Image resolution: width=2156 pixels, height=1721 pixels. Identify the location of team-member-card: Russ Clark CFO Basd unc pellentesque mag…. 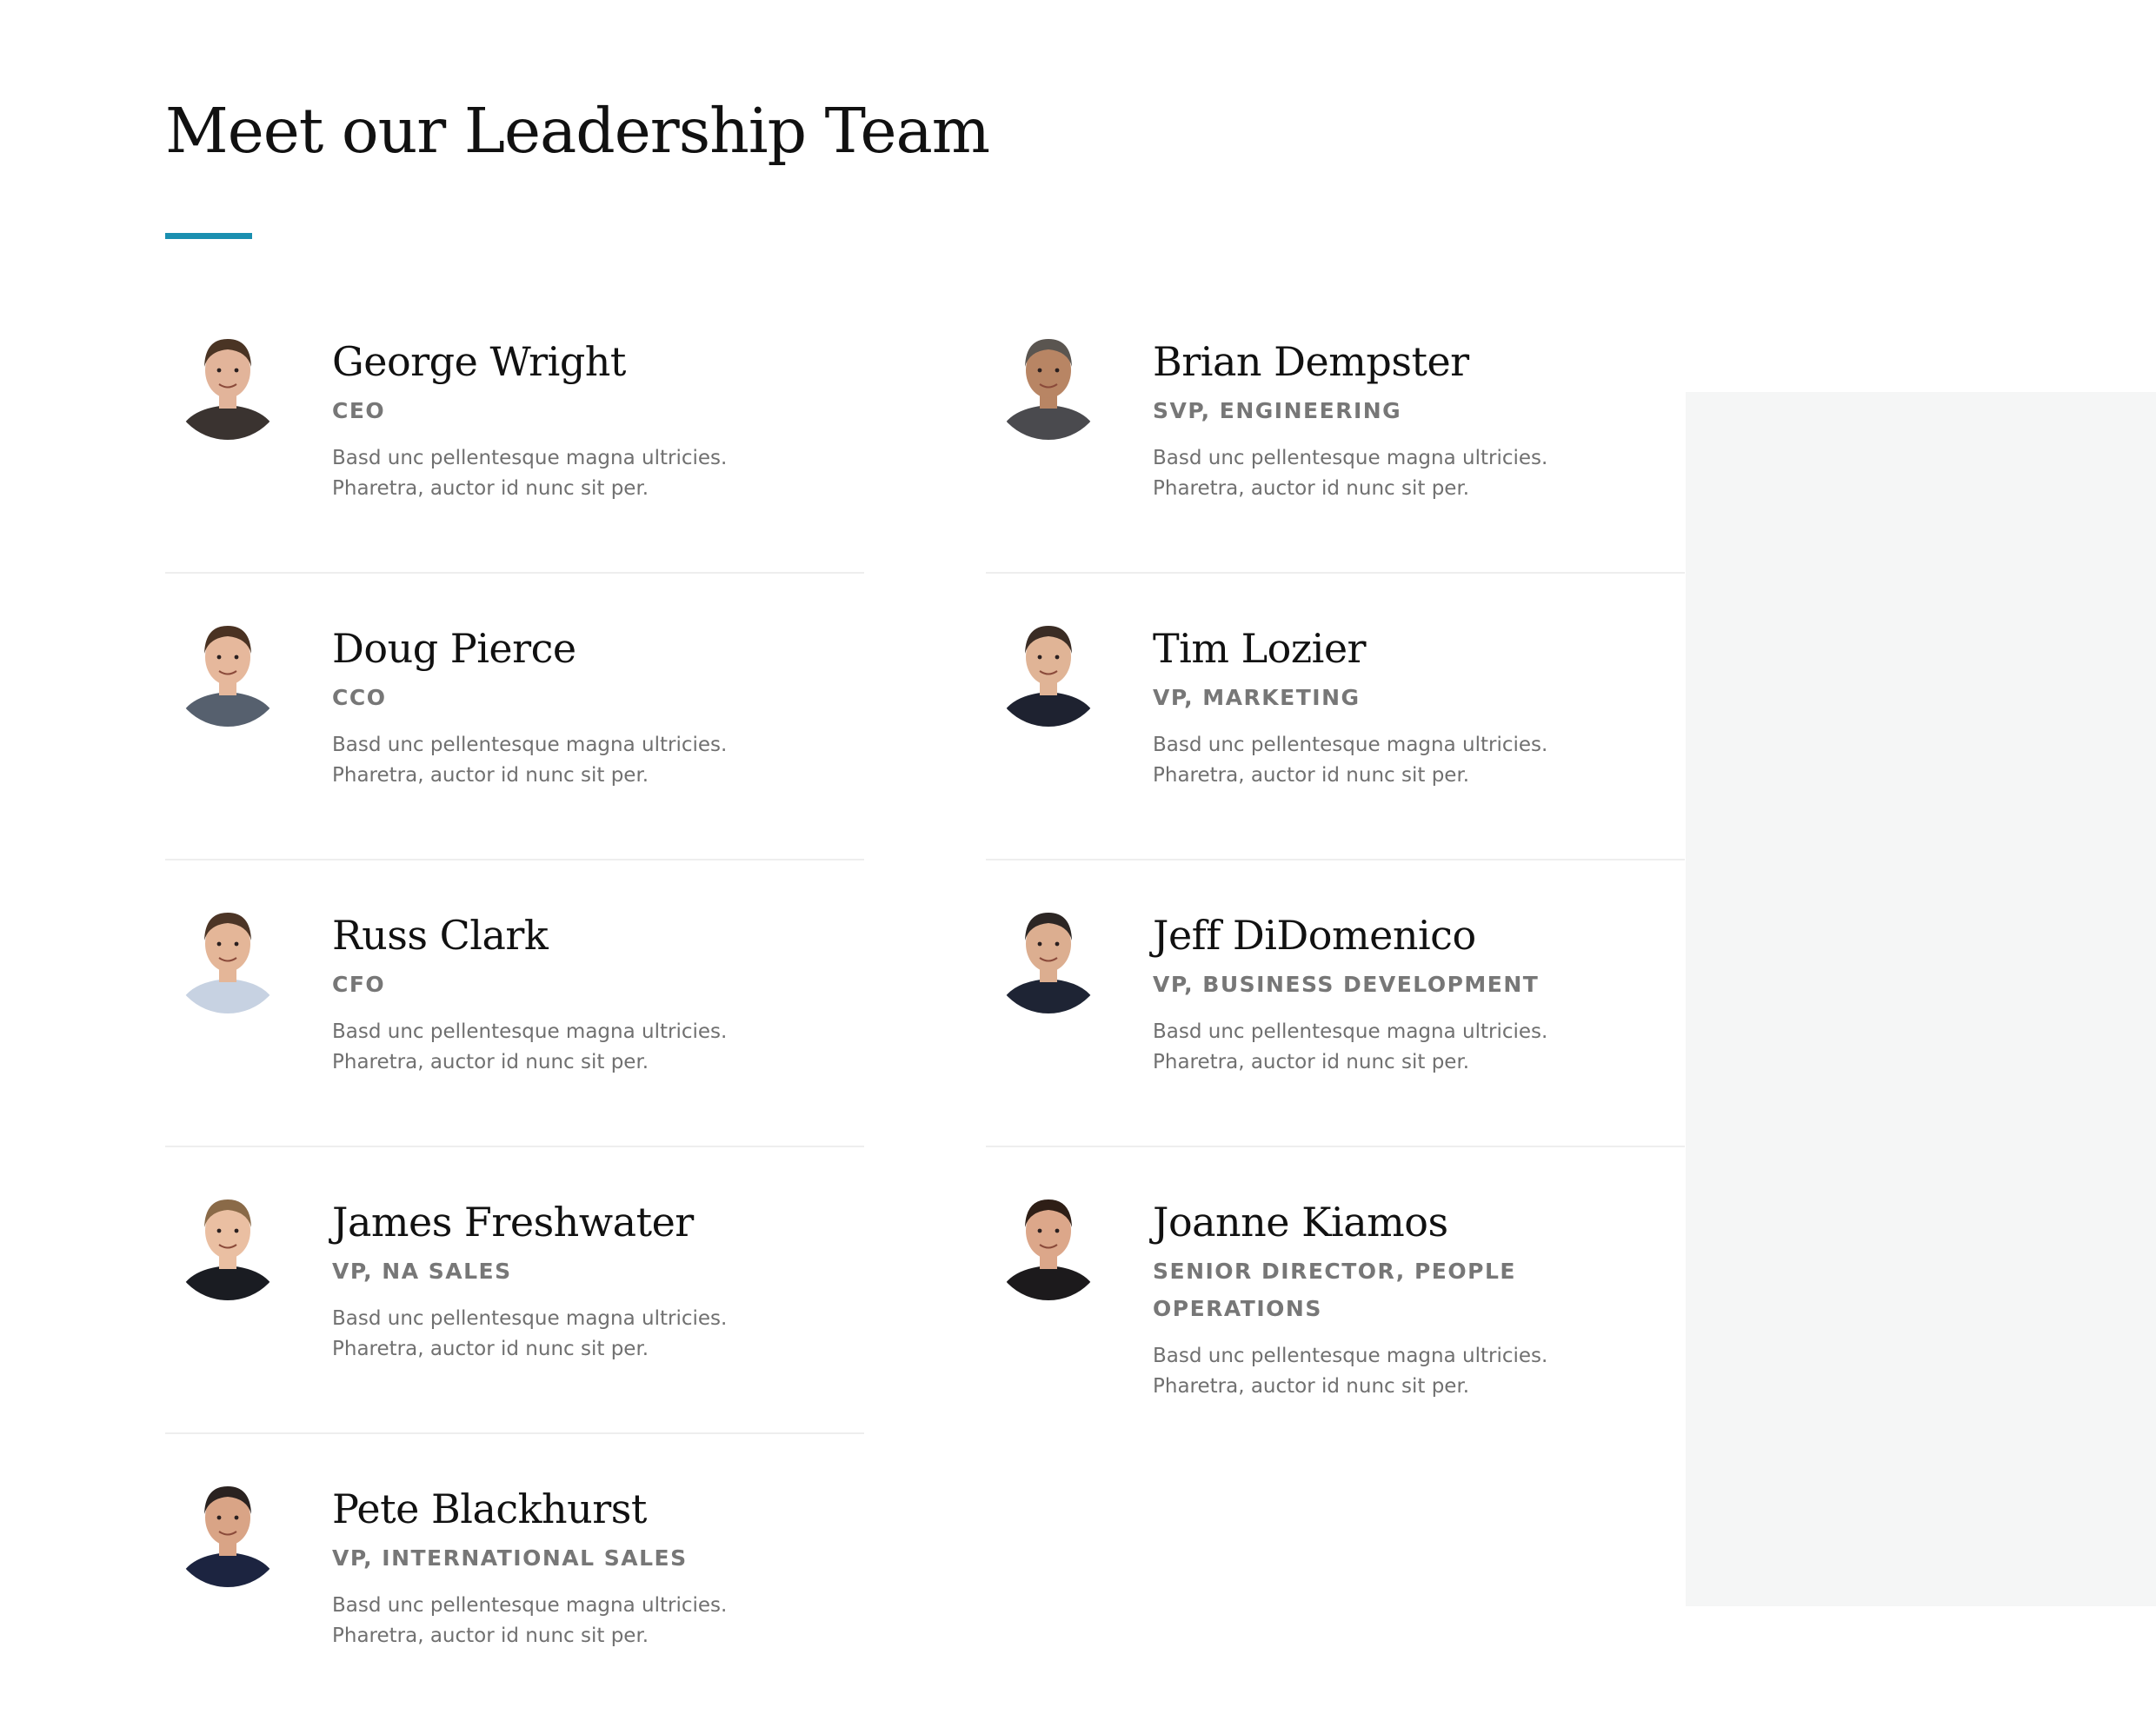
(515, 1003).